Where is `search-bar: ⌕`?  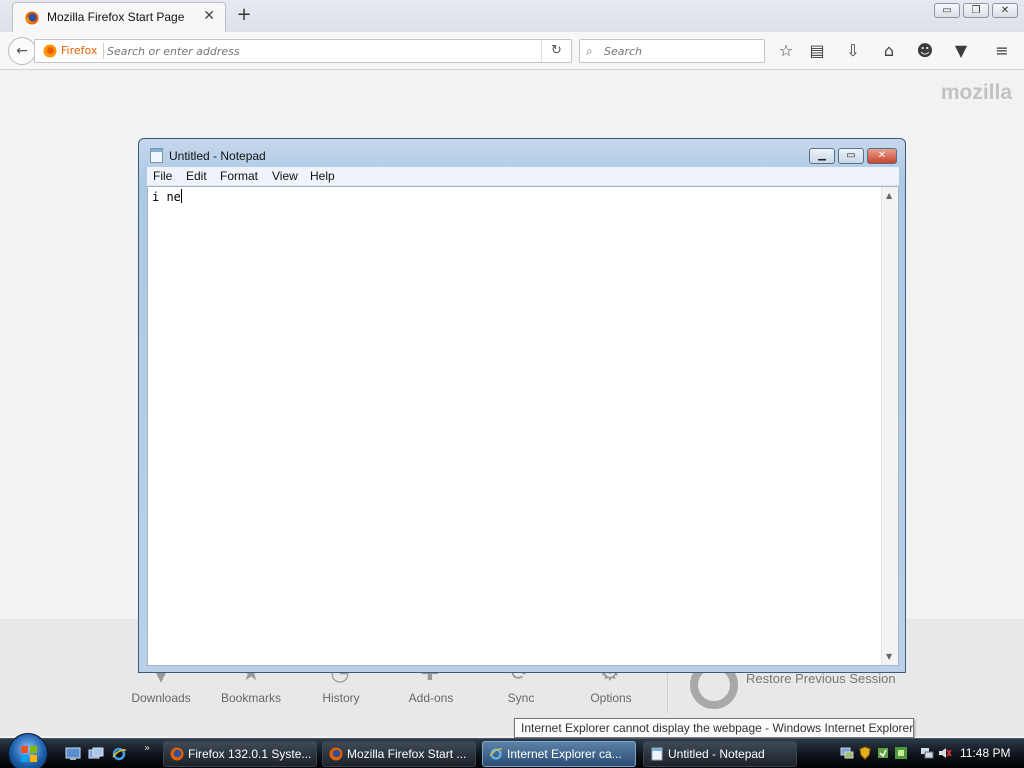
search-bar: ⌕ is located at coordinates (672, 51).